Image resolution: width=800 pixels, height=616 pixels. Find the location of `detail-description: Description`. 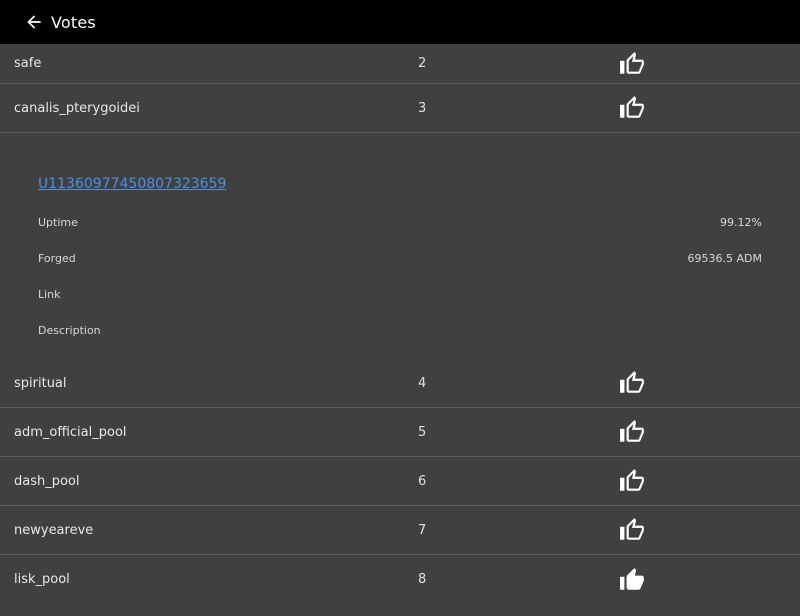

detail-description: Description is located at coordinates (400, 333).